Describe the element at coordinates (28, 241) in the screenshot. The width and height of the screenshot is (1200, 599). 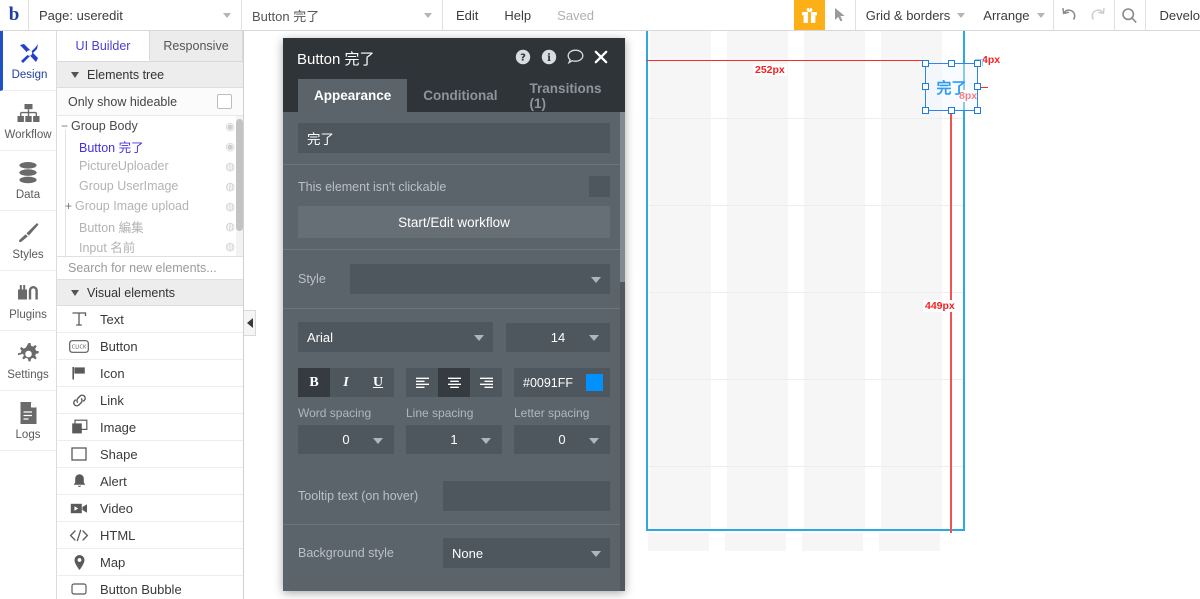
I see `sidebar-item-styles: Styles` at that location.